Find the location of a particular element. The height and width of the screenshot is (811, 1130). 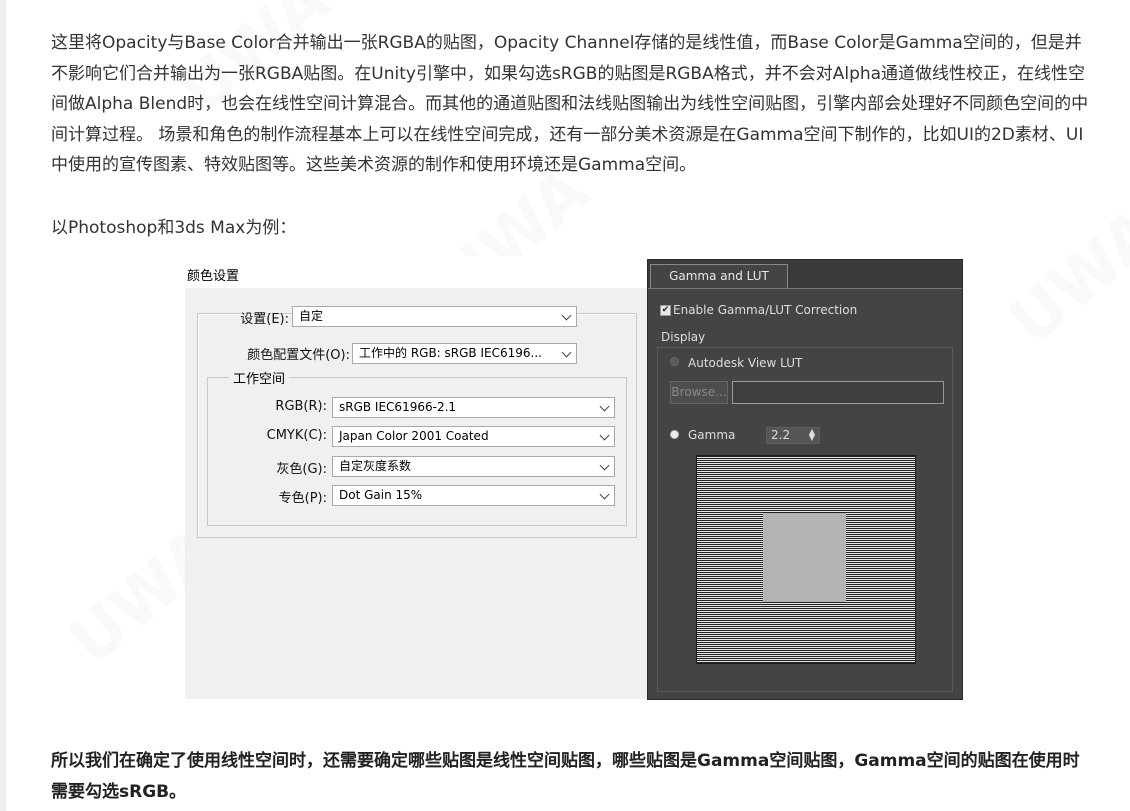

gamma-test-pattern is located at coordinates (806, 559).